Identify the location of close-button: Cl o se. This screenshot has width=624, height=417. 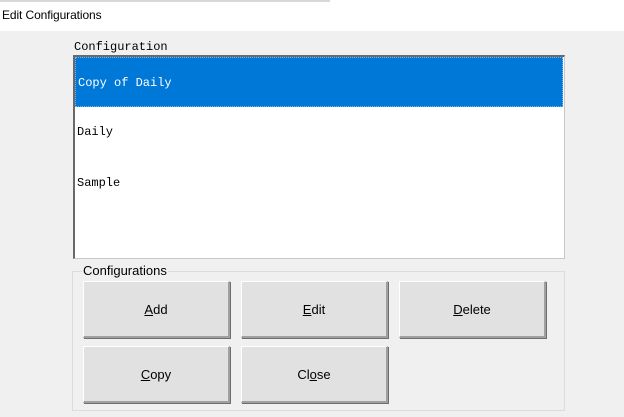
(314, 374).